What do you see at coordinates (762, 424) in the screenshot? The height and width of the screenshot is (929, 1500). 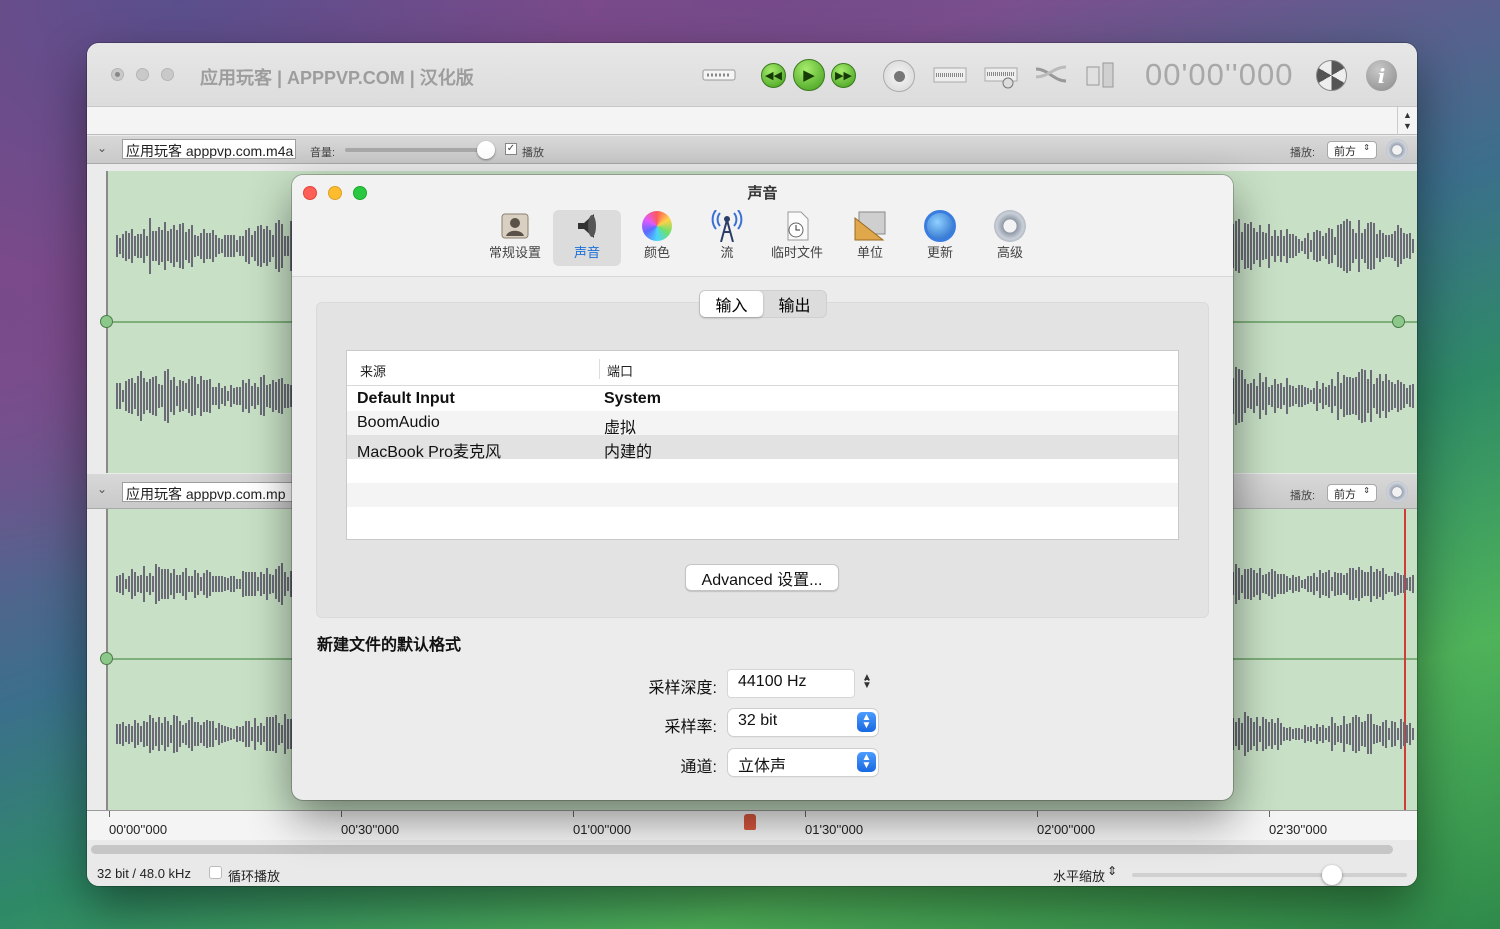 I see `table-row: BoomAudio 虚拟` at bounding box center [762, 424].